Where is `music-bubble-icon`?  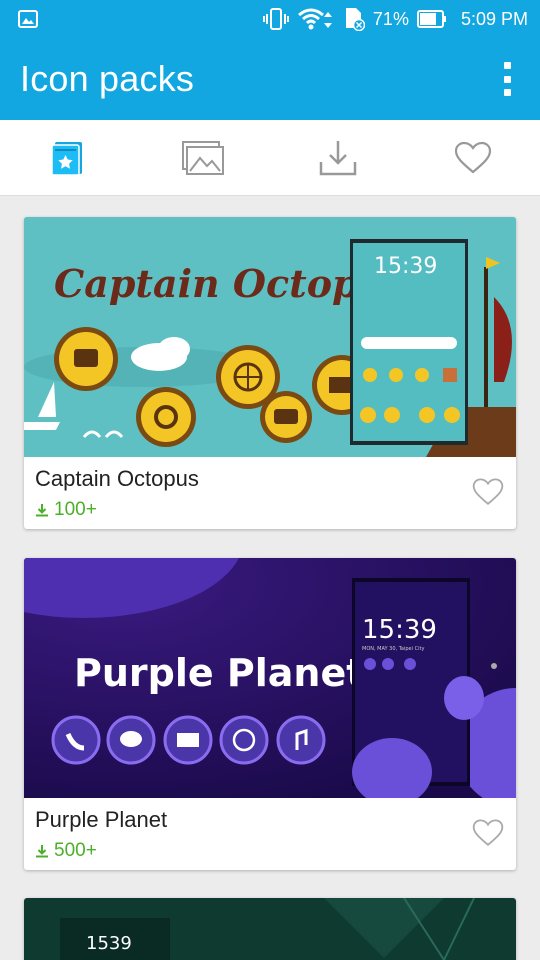
music-bubble-icon is located at coordinates (301, 740).